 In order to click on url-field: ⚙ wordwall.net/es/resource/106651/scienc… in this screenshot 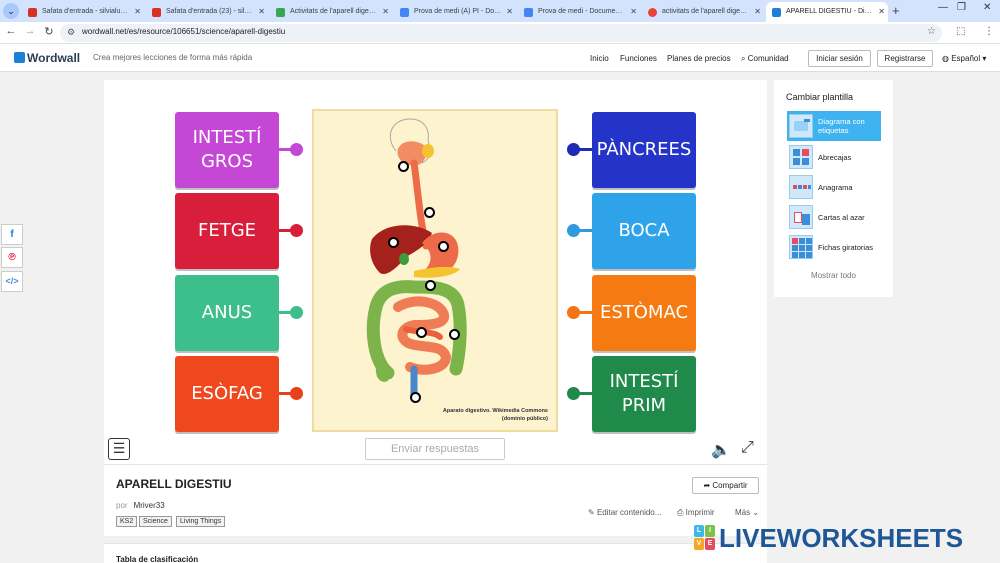, I will do `click(501, 33)`.